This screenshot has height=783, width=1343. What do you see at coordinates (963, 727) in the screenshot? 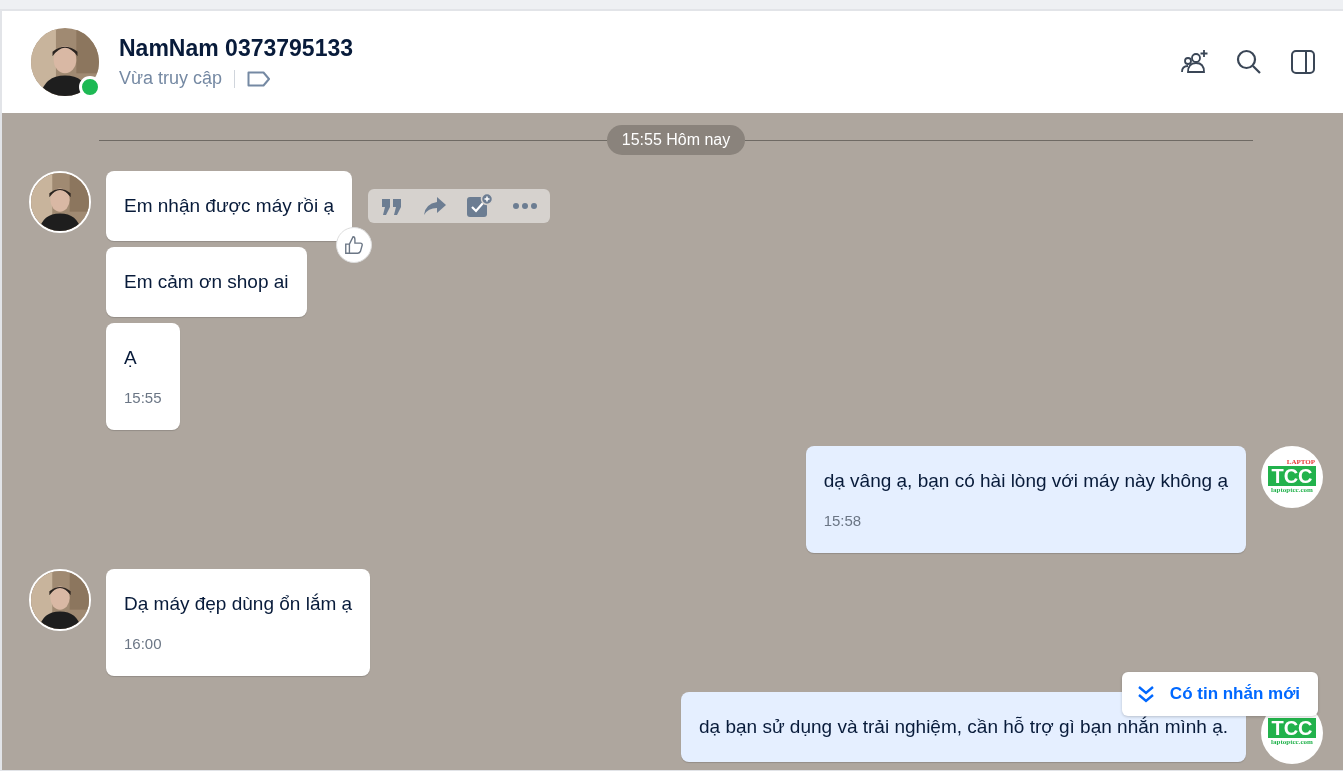
I see `message-text: dạ bạn sử dụng và trải nghiệm, cần hỗ trợ gì bạn nhắn mình ạ.` at bounding box center [963, 727].